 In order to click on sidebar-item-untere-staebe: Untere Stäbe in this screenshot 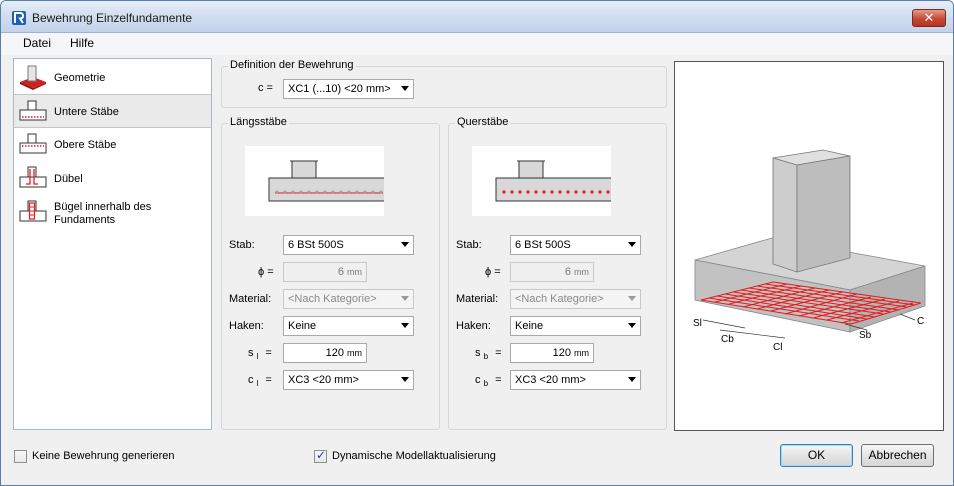, I will do `click(112, 111)`.